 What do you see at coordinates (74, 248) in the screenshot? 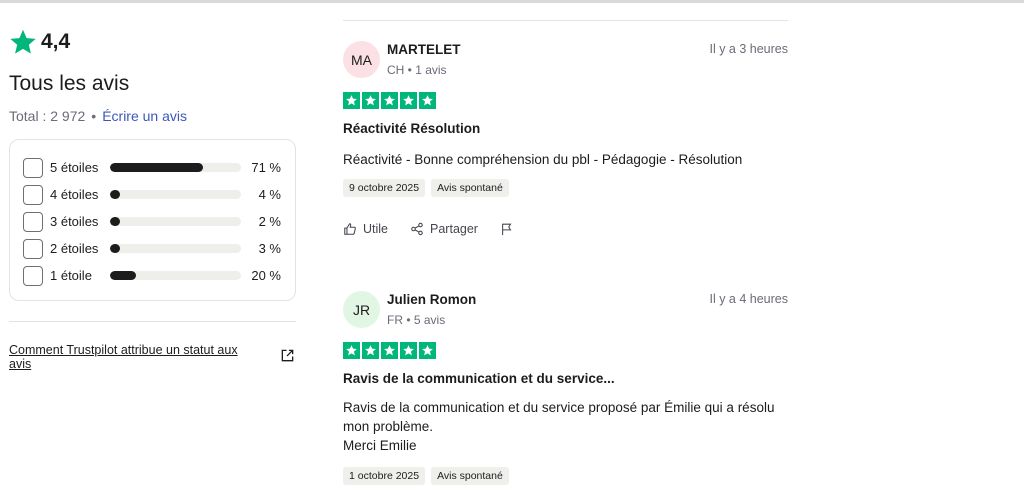
I see `filter-label: 2 étoiles` at bounding box center [74, 248].